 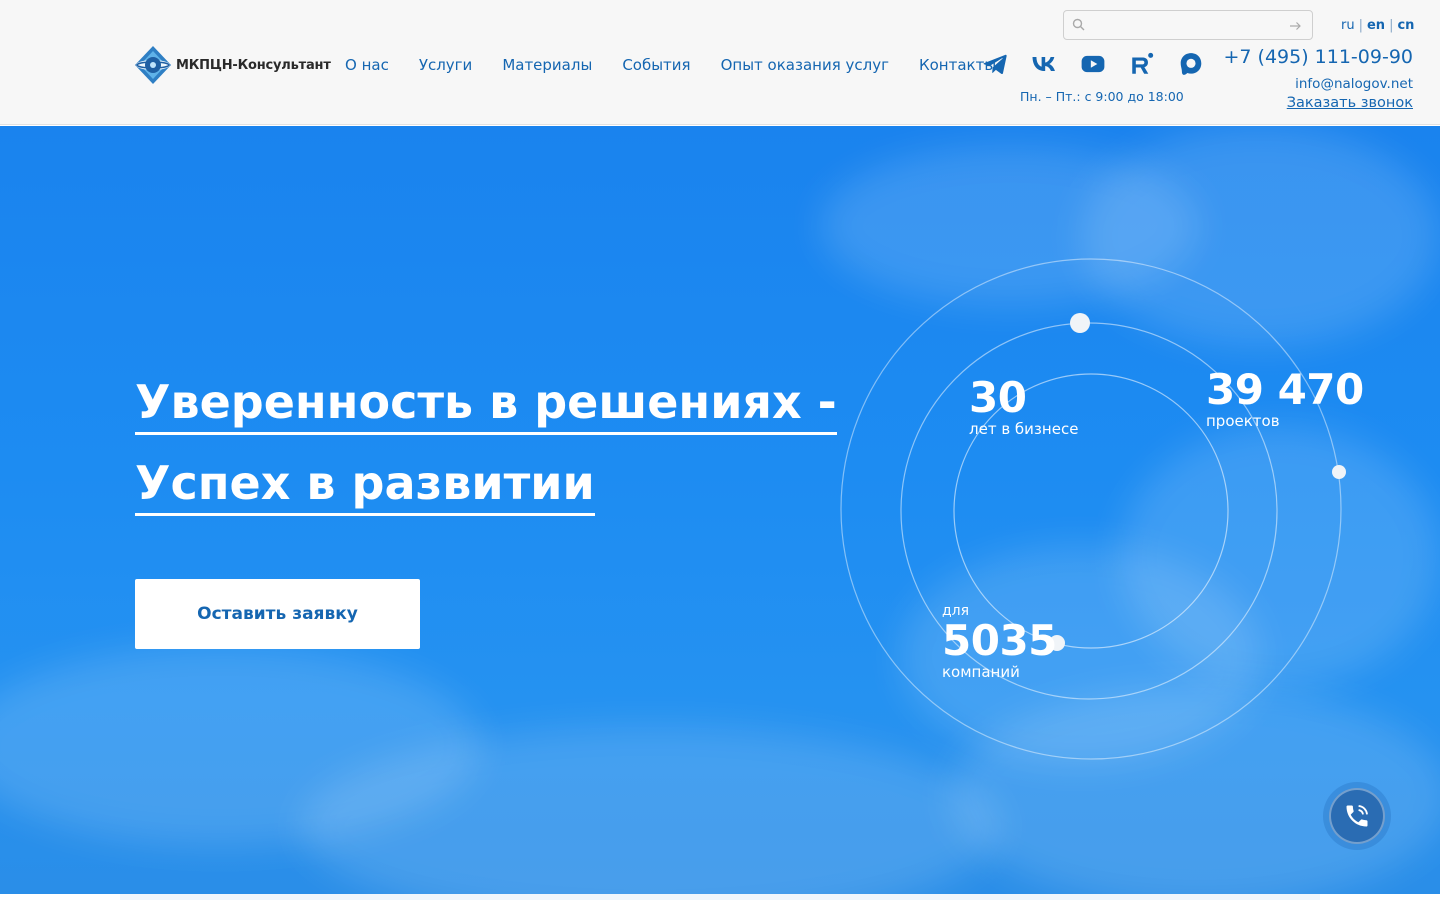 What do you see at coordinates (720, 897) in the screenshot?
I see `section-divider` at bounding box center [720, 897].